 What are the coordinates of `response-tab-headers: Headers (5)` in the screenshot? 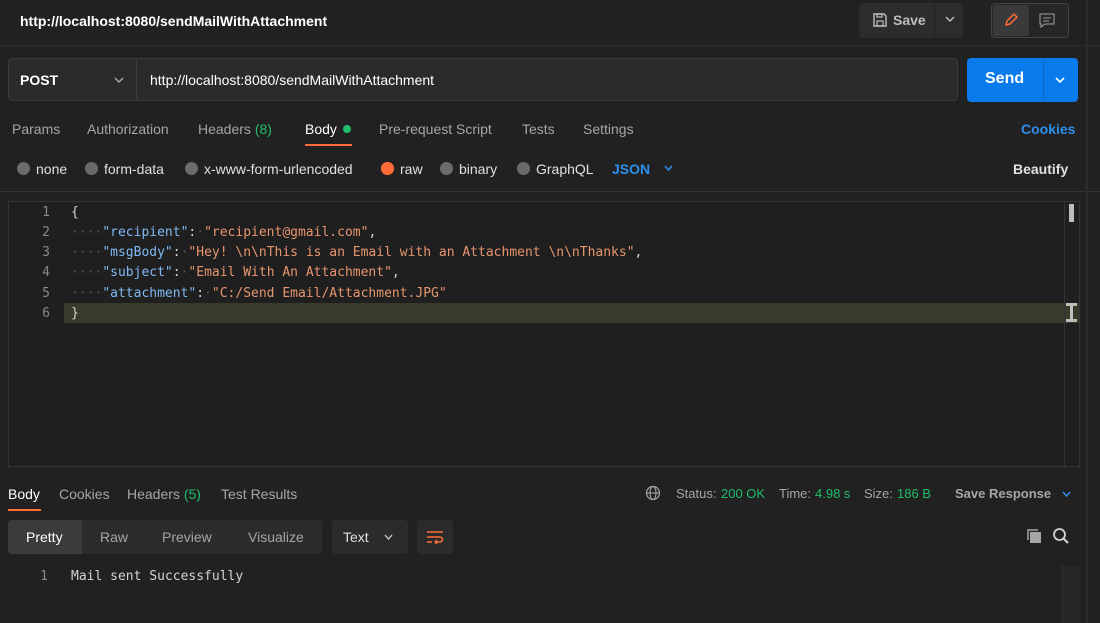 It's located at (164, 494).